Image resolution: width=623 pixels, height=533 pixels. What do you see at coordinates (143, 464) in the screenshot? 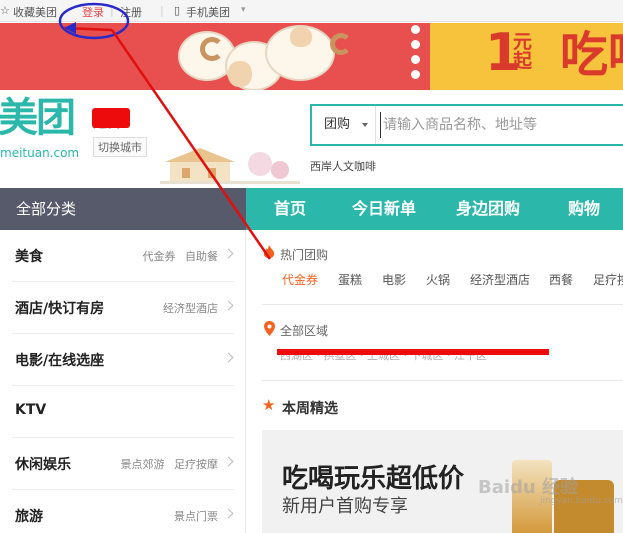
I see `sub-category-link: 景点郊游` at bounding box center [143, 464].